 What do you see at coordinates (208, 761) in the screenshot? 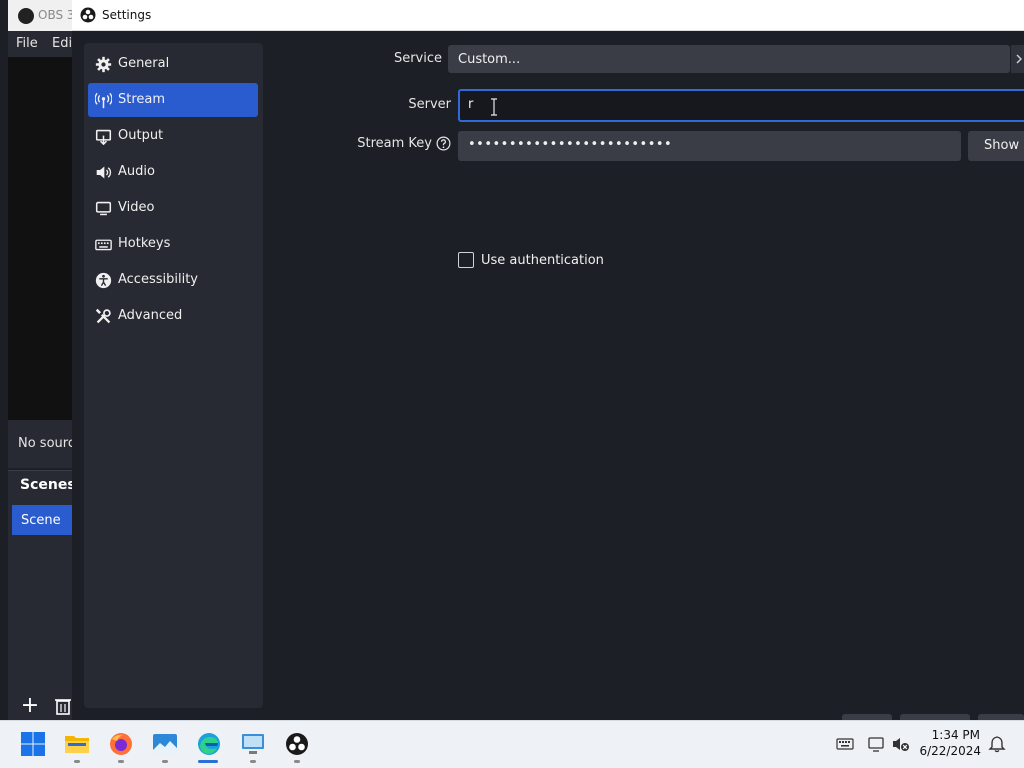
I see `app-active-indicator` at bounding box center [208, 761].